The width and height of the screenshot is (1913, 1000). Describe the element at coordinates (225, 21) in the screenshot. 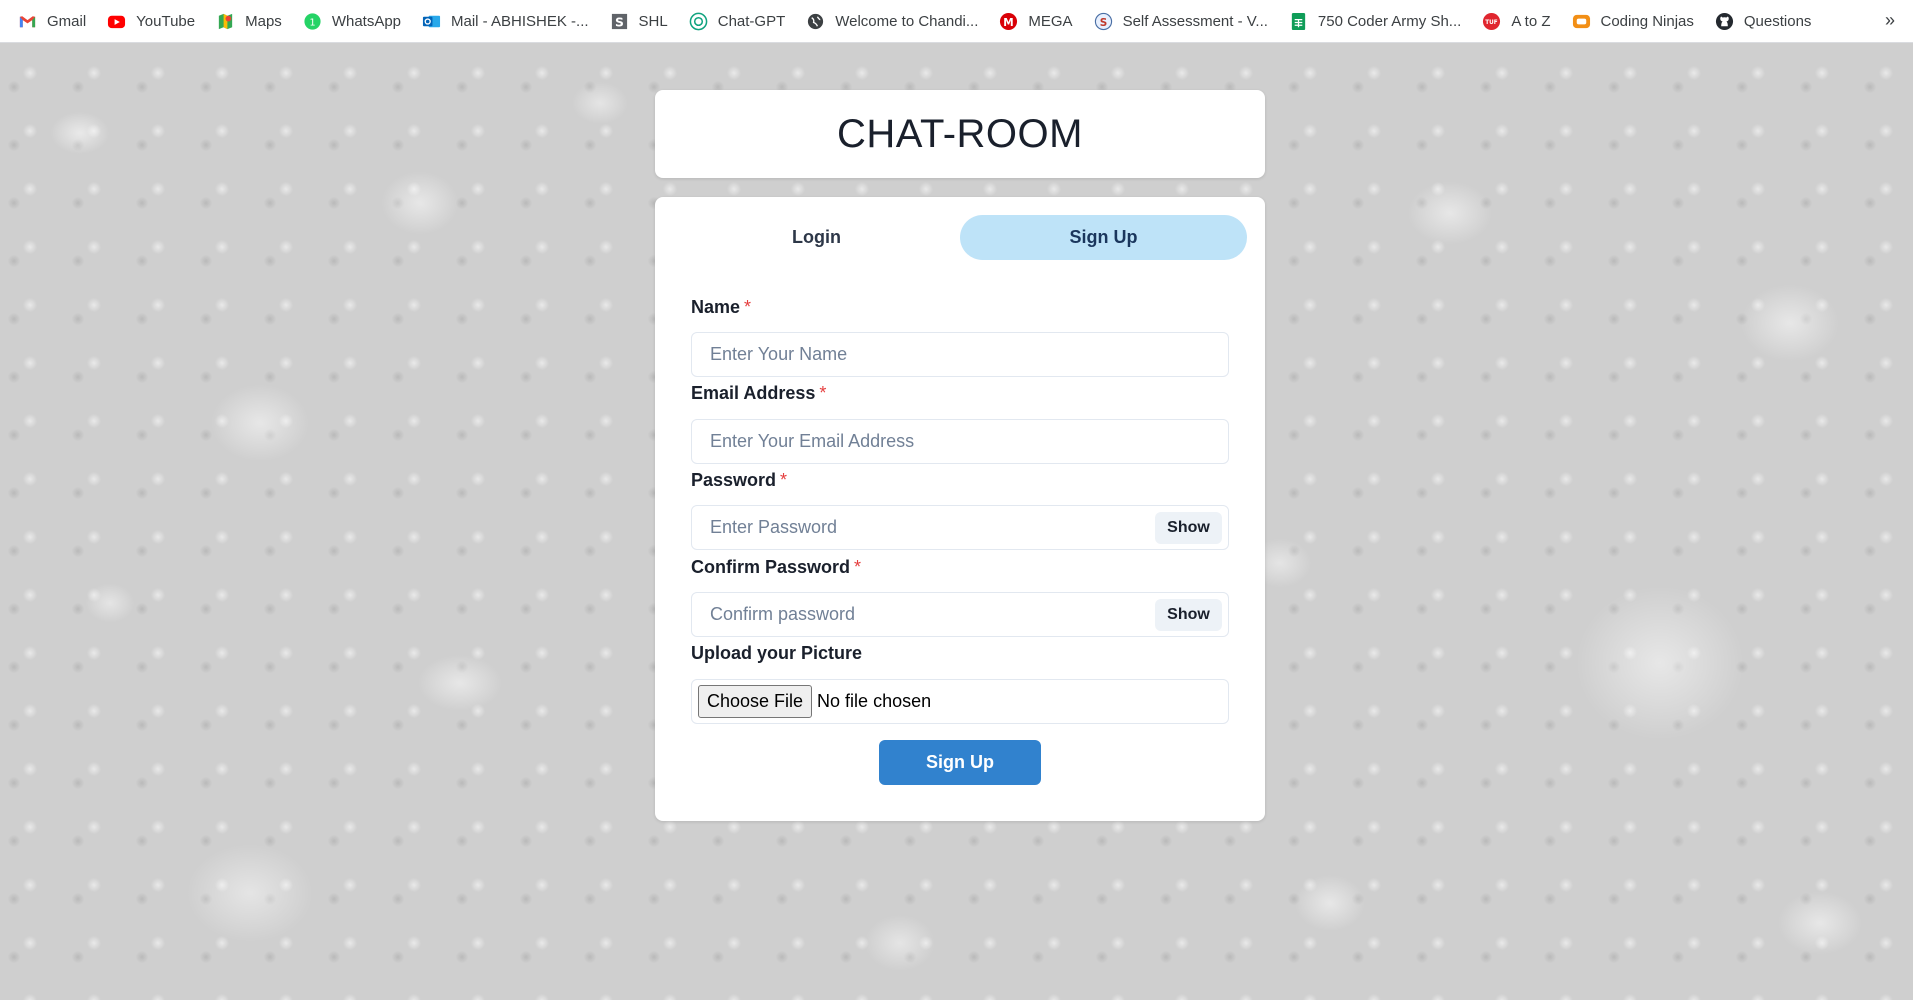

I see `maps-icon` at that location.